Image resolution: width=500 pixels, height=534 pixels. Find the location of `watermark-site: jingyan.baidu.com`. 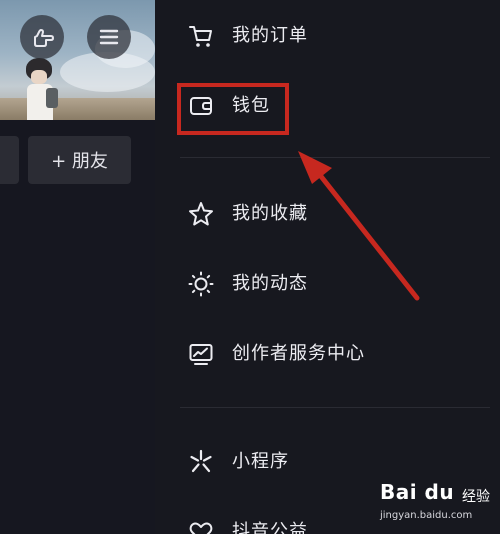

watermark-site: jingyan.baidu.com is located at coordinates (426, 515).